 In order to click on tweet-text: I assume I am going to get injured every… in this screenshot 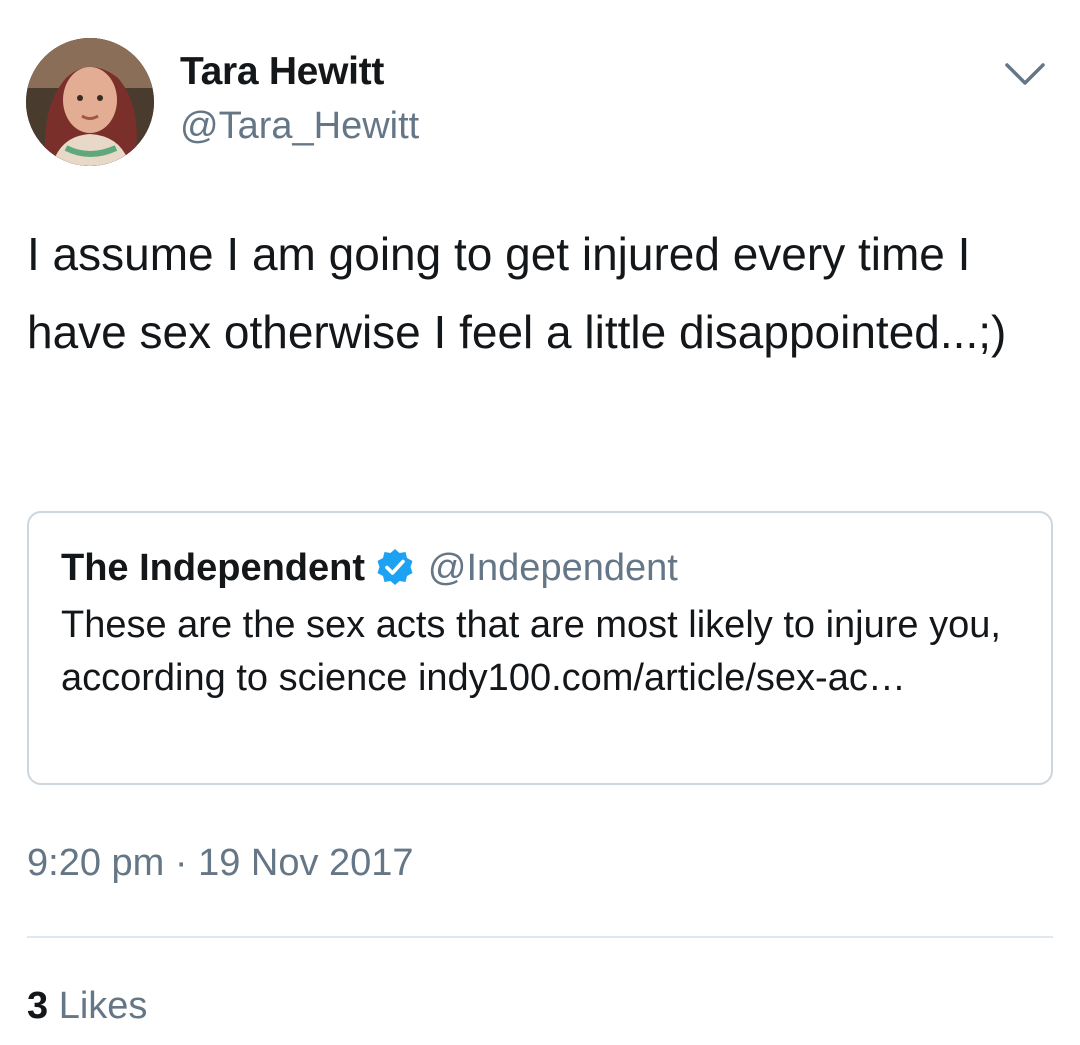, I will do `click(517, 293)`.